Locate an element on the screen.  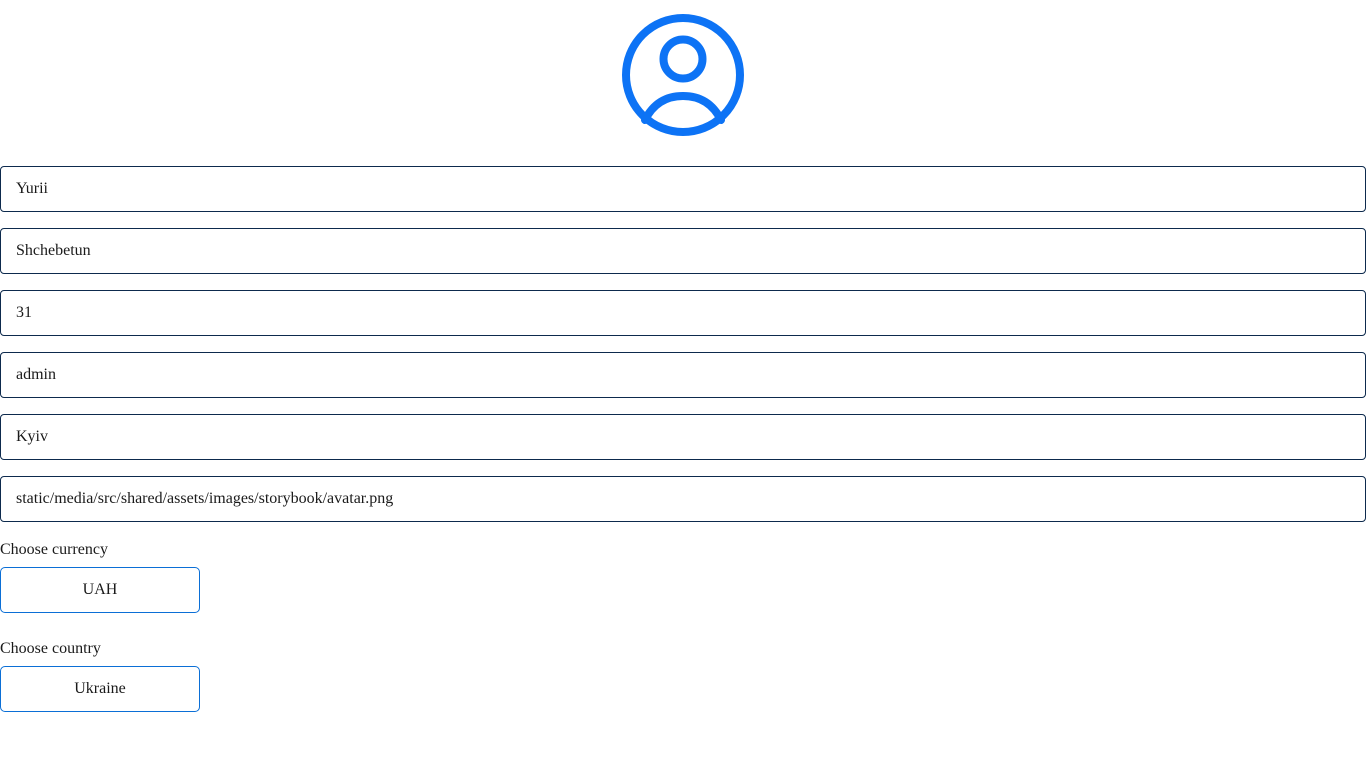
country-selected-value: Ukraine is located at coordinates (100, 688).